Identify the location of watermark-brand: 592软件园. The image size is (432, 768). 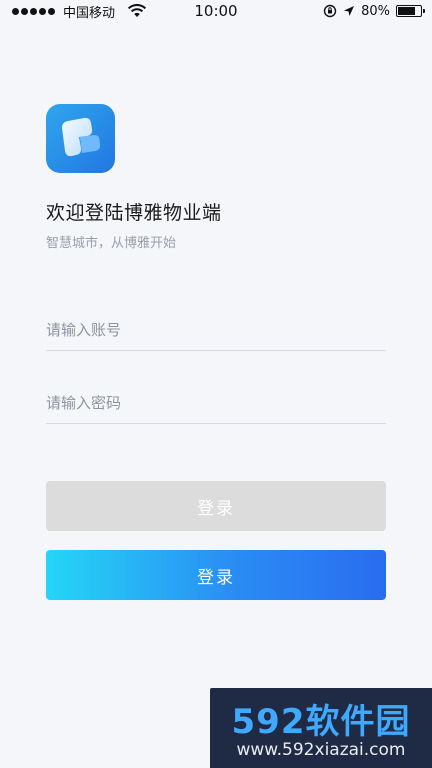
(321, 722).